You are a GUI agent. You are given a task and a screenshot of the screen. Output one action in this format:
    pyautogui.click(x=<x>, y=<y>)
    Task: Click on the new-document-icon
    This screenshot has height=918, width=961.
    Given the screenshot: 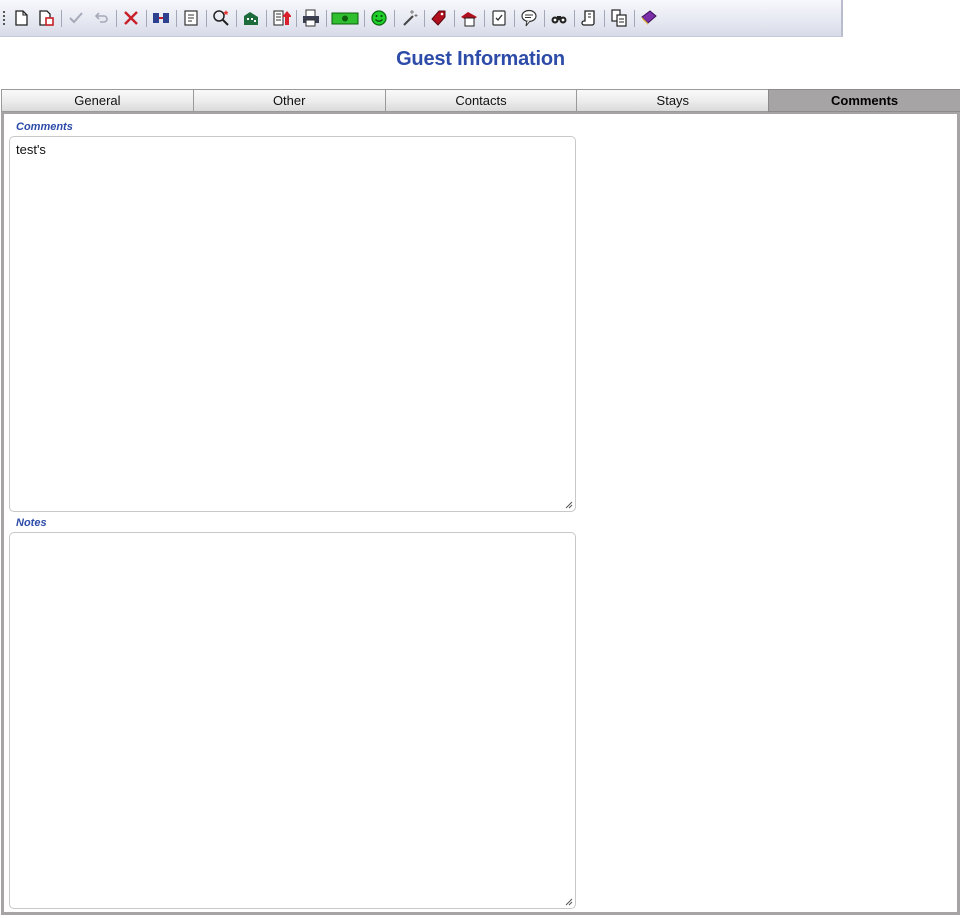 What is the action you would take?
    pyautogui.click(x=21, y=18)
    